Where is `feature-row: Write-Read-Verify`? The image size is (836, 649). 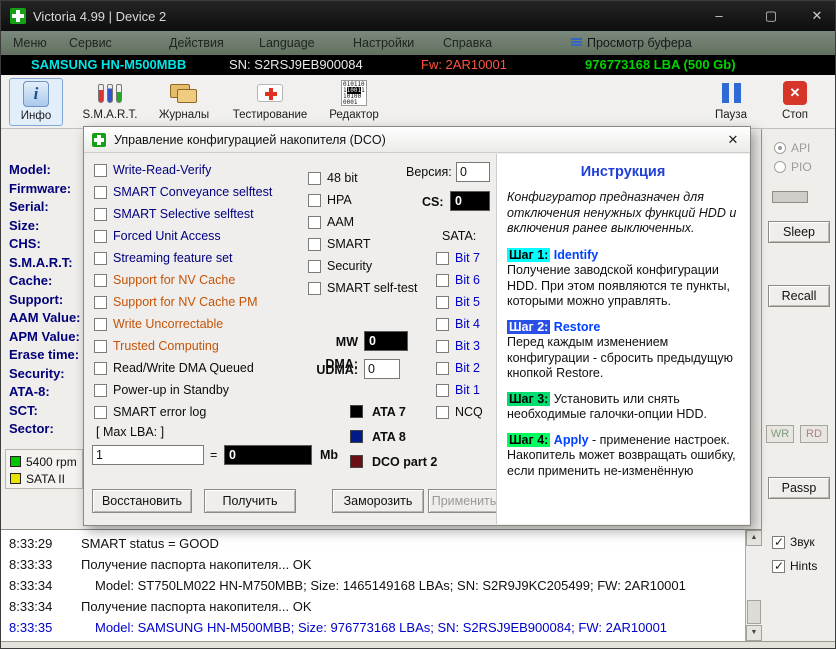
feature-row: Write-Read-Verify is located at coordinates (183, 170).